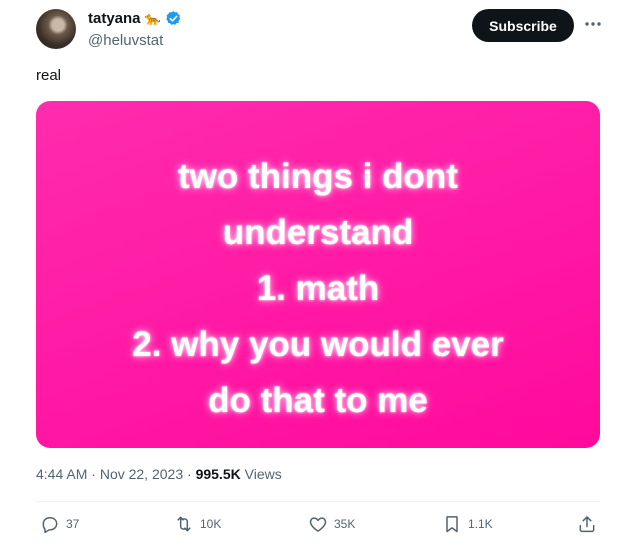 This screenshot has width=625, height=554. Describe the element at coordinates (56, 29) in the screenshot. I see `avatar` at that location.